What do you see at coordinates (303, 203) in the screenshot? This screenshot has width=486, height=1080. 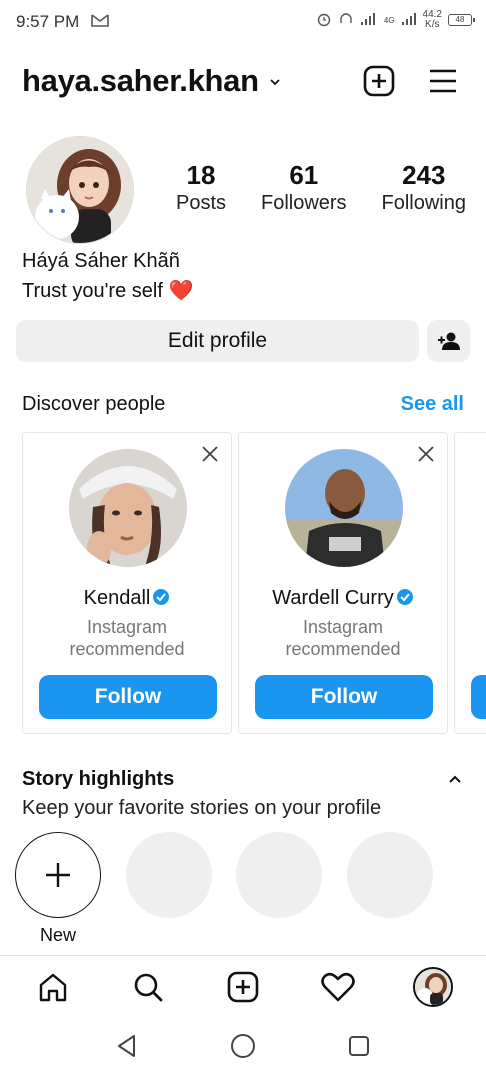 I see `stat-label: Followers` at bounding box center [303, 203].